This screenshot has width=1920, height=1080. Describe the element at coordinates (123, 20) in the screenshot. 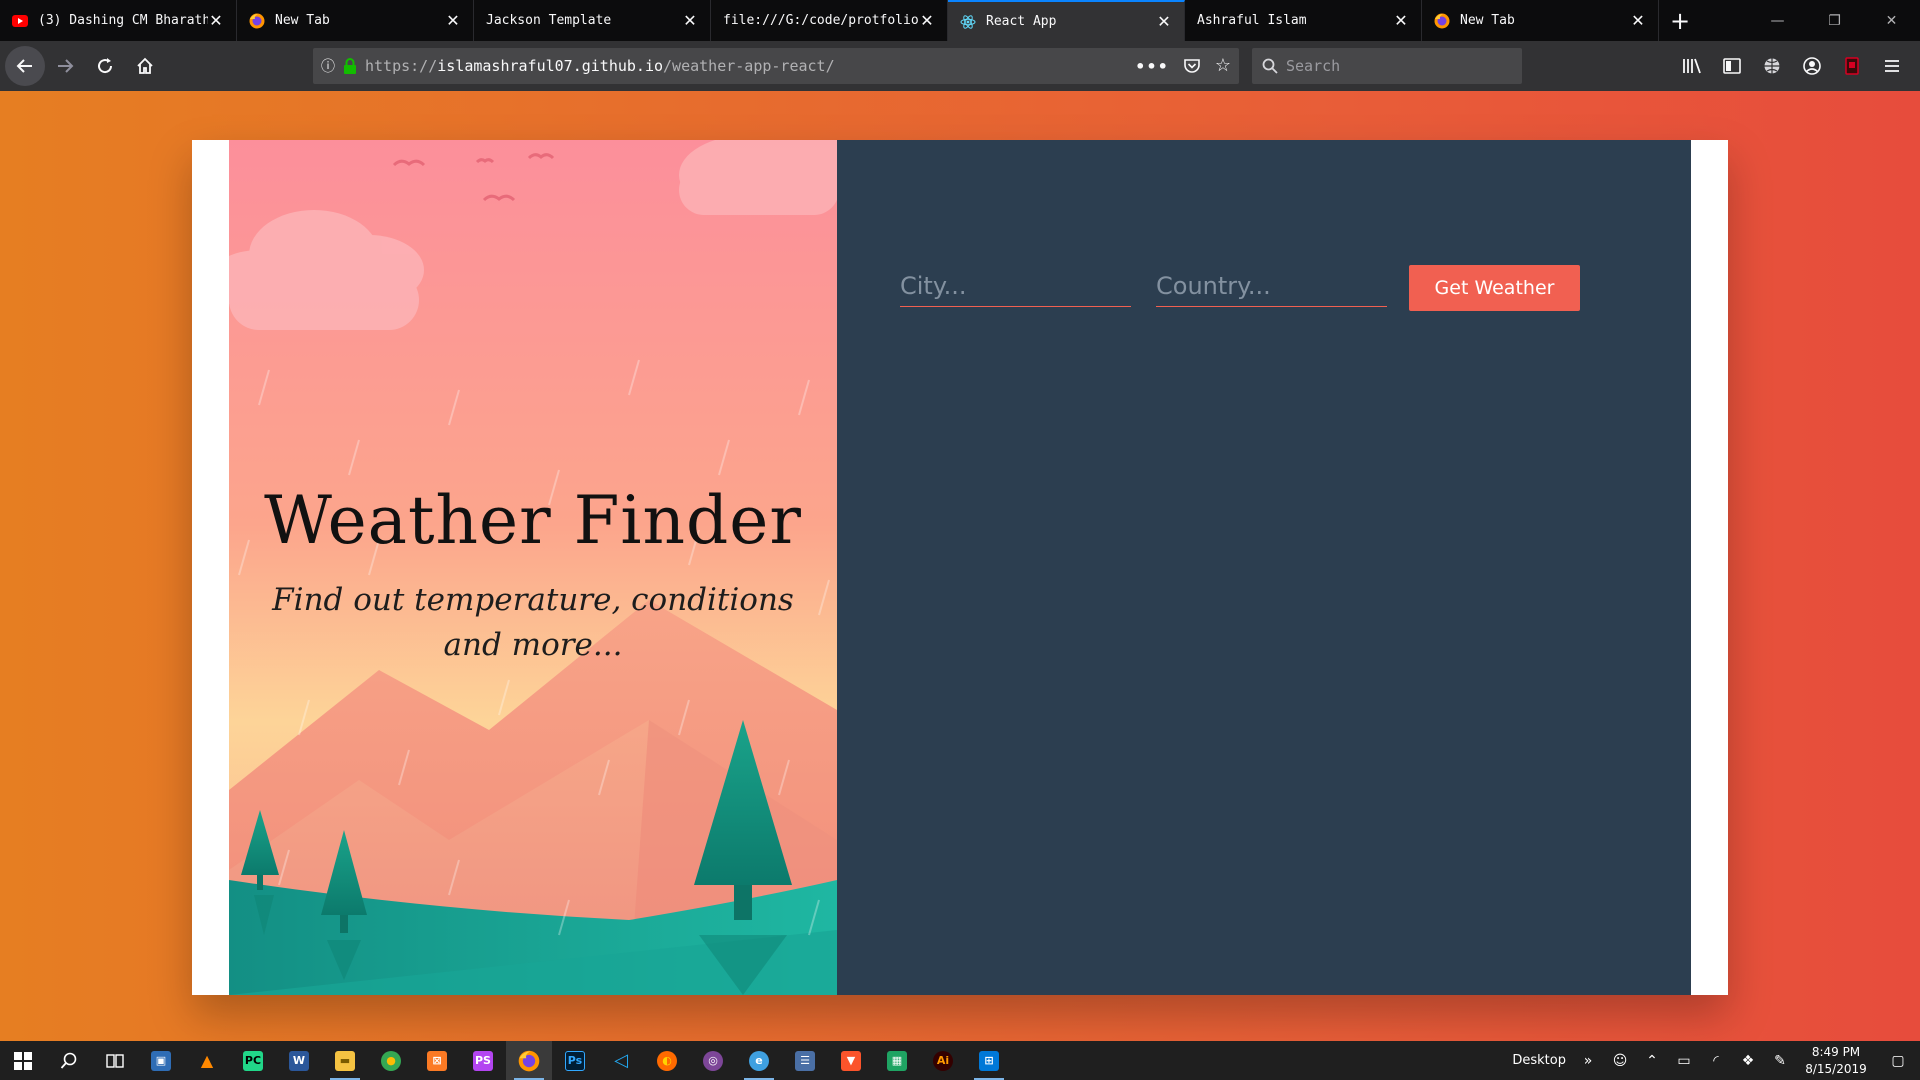

I see `tab-title: (3) Dashing CM Bharath` at that location.